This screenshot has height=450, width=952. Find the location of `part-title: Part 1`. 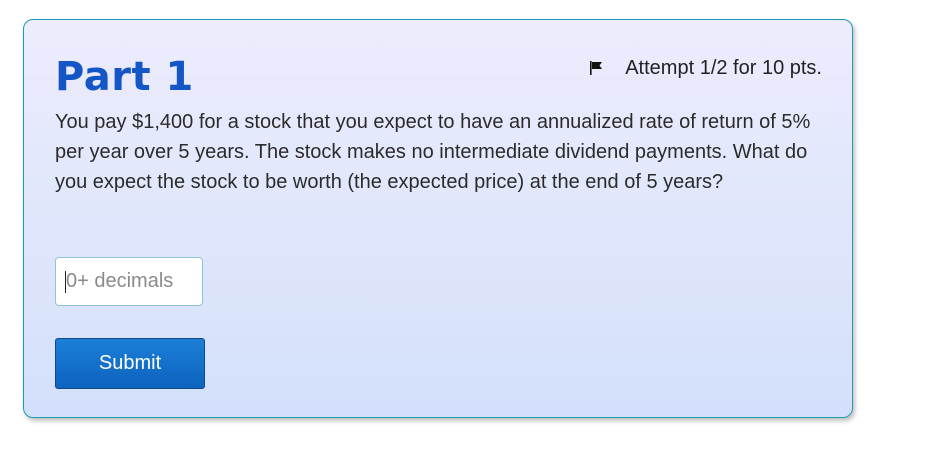

part-title: Part 1 is located at coordinates (124, 77).